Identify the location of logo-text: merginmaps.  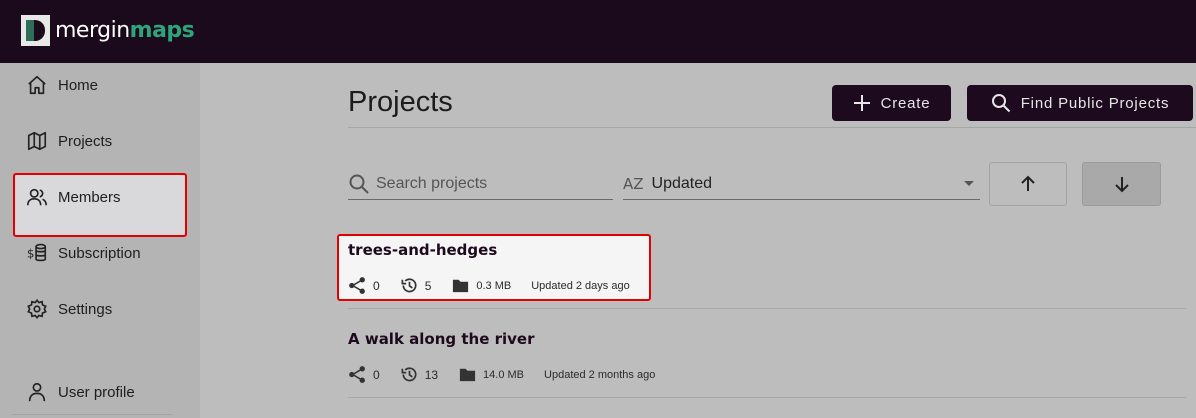
(125, 30).